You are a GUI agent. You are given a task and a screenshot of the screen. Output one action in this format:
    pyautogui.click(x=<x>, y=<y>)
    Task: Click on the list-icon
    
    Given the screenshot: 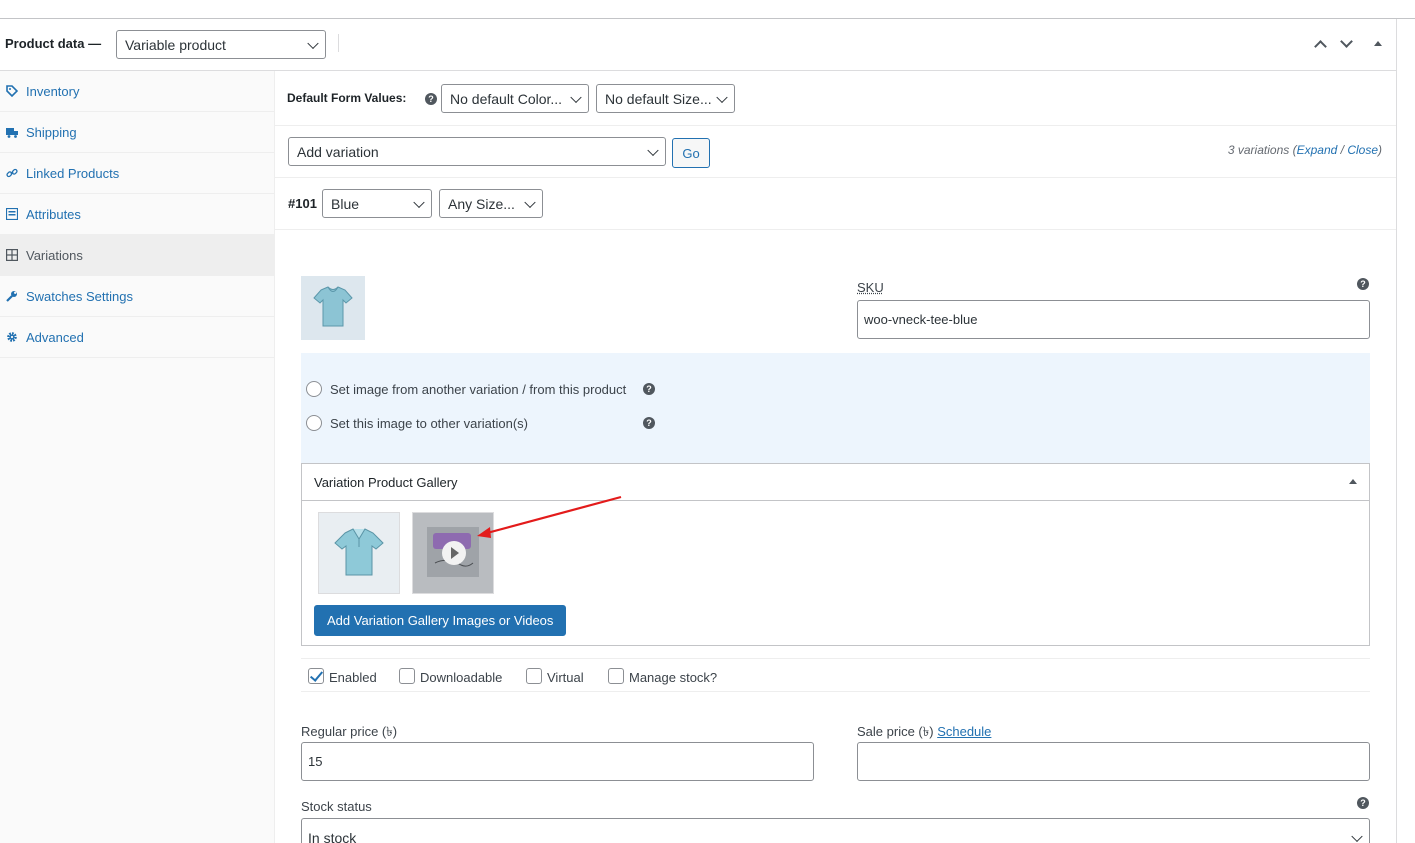 What is the action you would take?
    pyautogui.click(x=12, y=214)
    